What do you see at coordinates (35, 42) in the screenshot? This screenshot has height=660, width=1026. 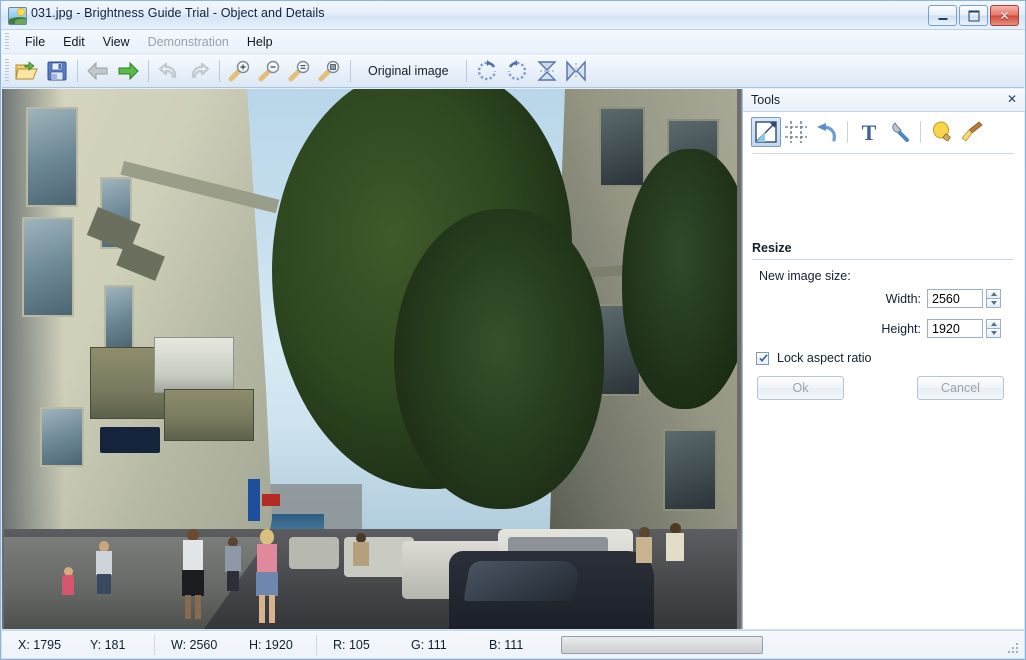 I see `menu-item-file: File` at bounding box center [35, 42].